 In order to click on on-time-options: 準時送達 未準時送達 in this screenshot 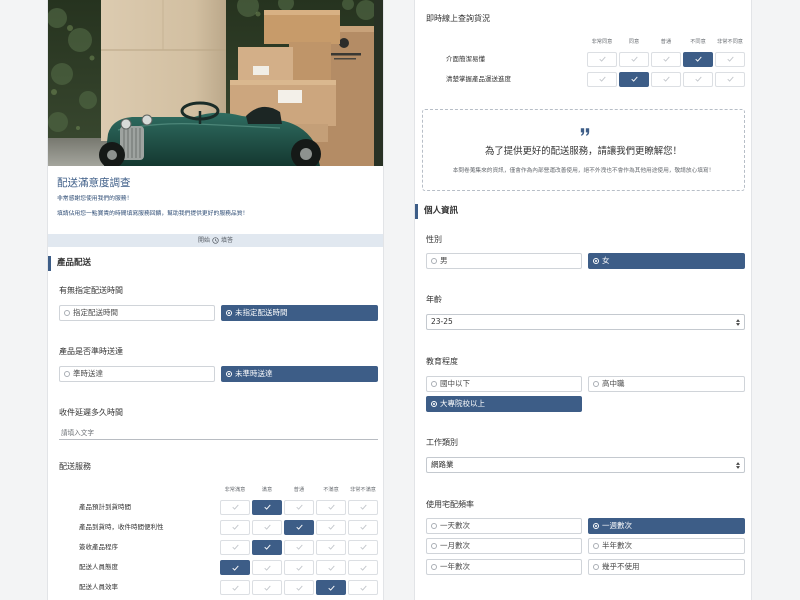, I will do `click(218, 374)`.